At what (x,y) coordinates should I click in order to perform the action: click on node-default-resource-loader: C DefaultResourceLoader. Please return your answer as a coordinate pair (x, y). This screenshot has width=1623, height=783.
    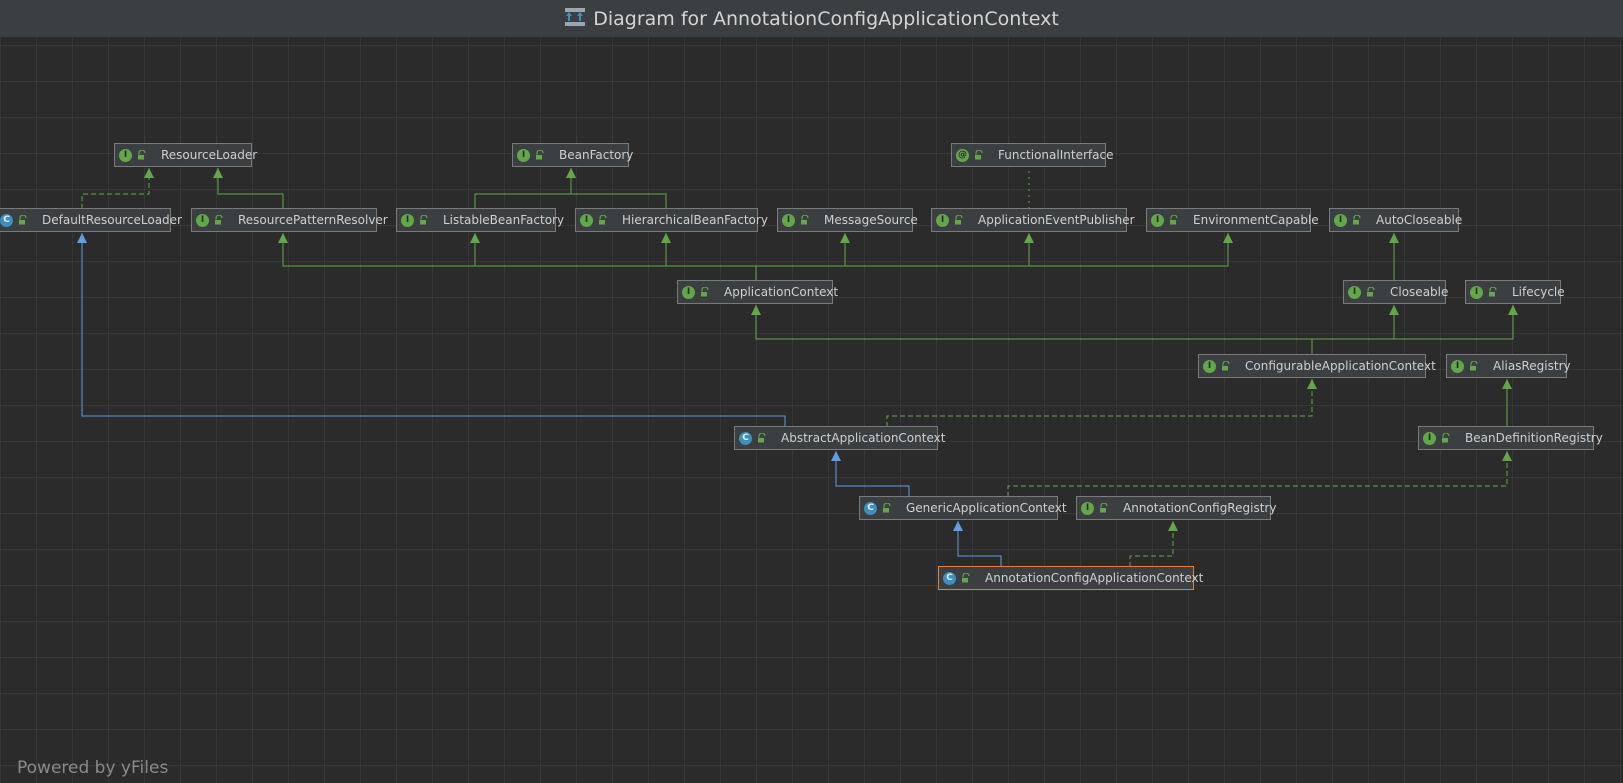
    Looking at the image, I should click on (91, 220).